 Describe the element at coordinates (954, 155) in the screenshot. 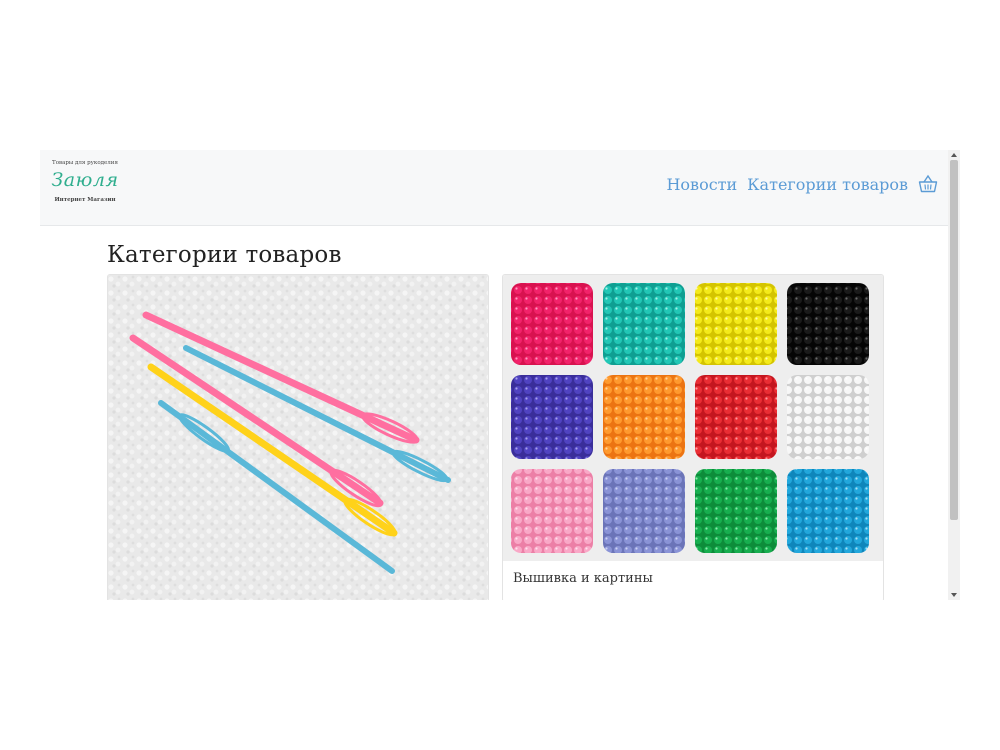

I see `scroll-up-arrow-icon` at that location.